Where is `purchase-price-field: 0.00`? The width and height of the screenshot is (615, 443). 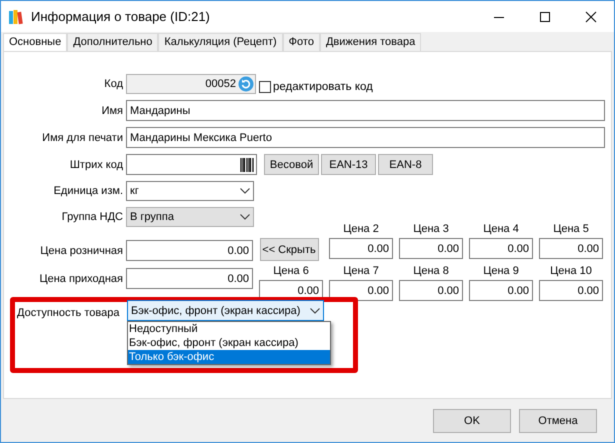 purchase-price-field: 0.00 is located at coordinates (189, 278).